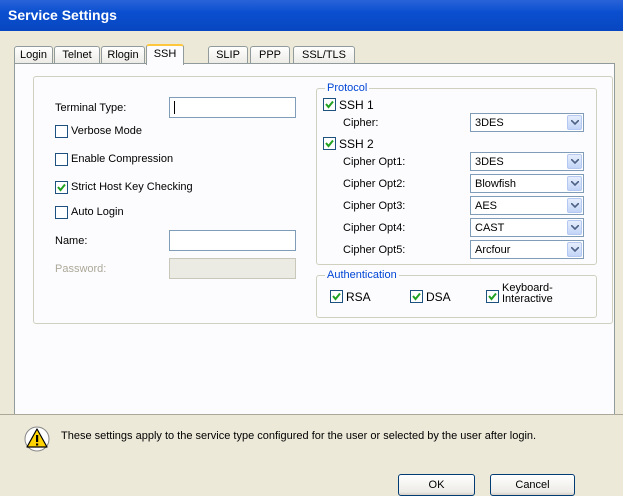  What do you see at coordinates (374, 162) in the screenshot?
I see `cipher-opt1-label: Cipher Opt1:` at bounding box center [374, 162].